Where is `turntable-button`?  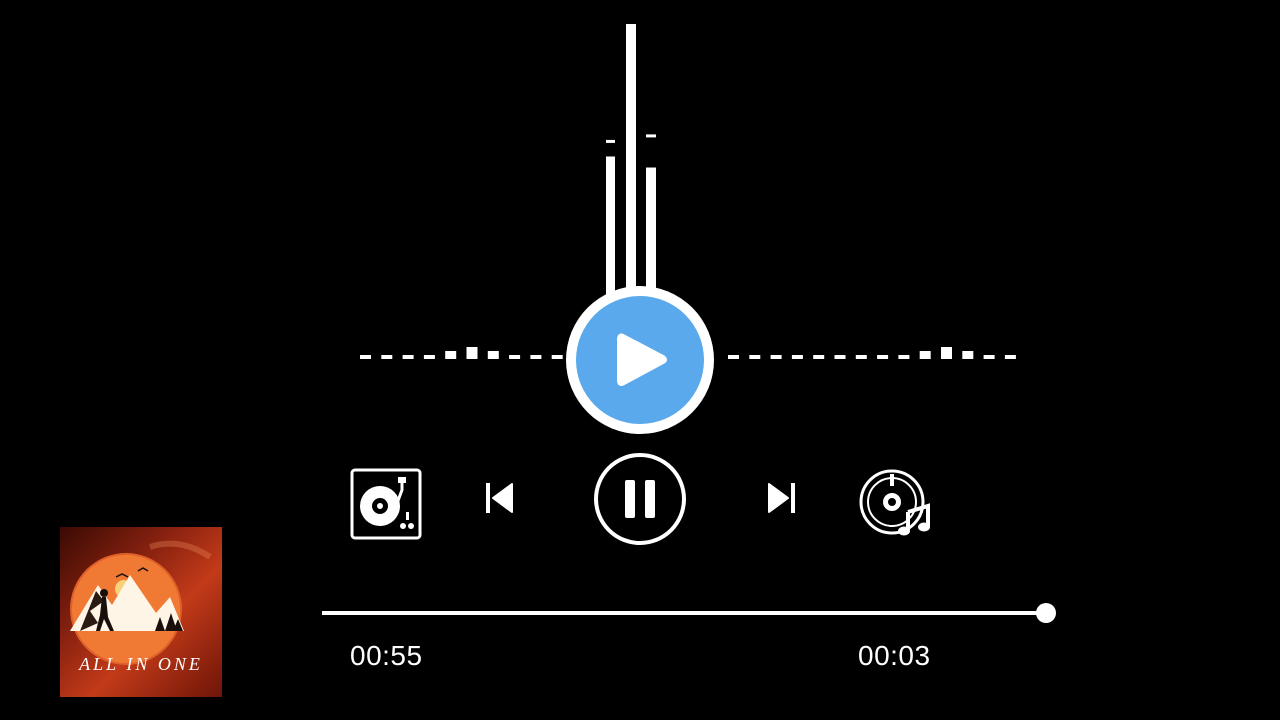
turntable-button is located at coordinates (386, 504).